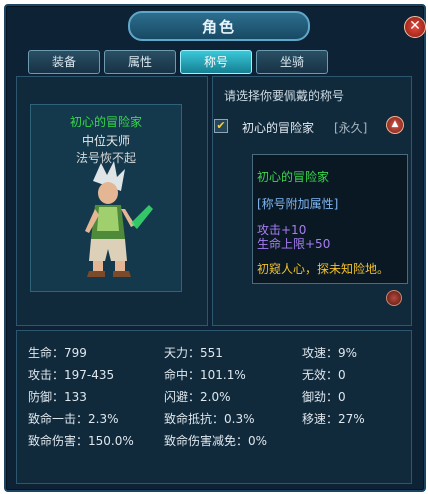 Image resolution: width=428 pixels, height=494 pixels. I want to click on character-card: 初心的冒险家 中位天师 法号恢不起, so click(106, 198).